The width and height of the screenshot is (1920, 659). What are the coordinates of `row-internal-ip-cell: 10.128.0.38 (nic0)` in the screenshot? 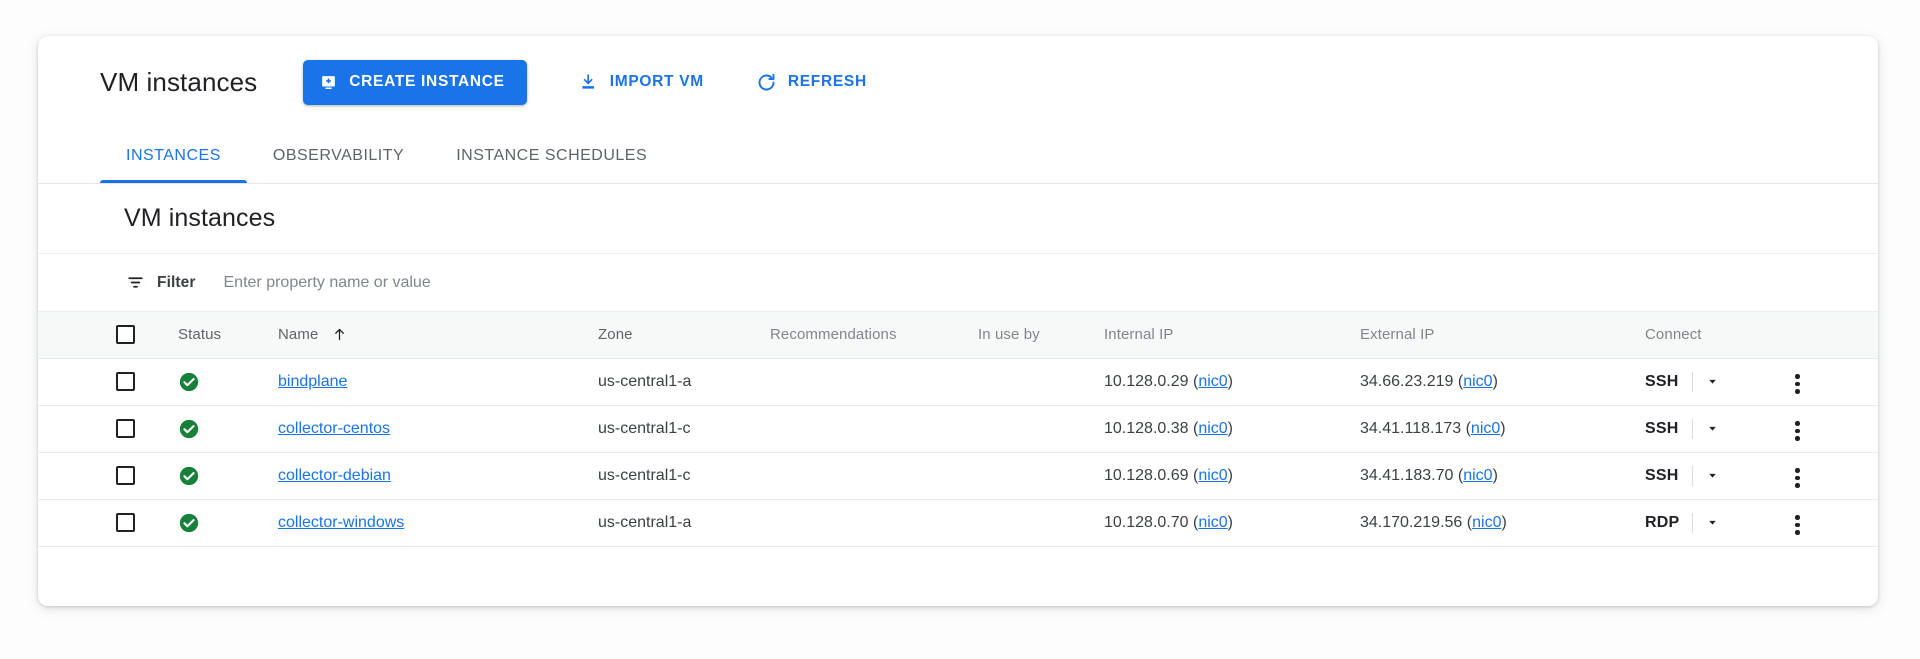 It's located at (1232, 428).